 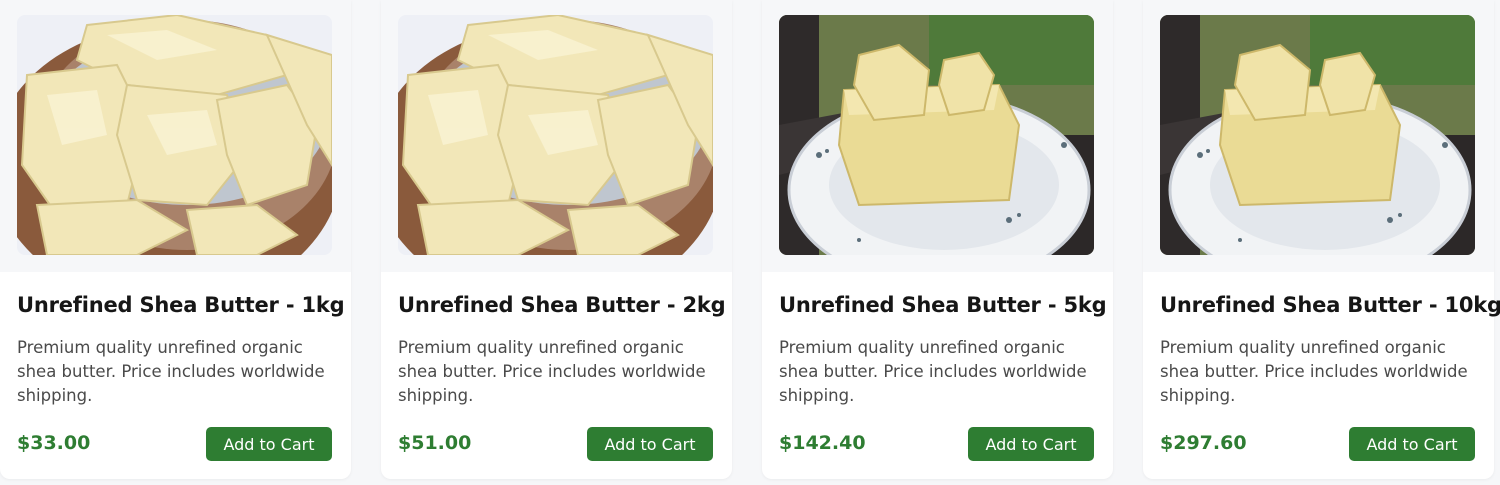 I want to click on product-title: Unrefined Shea Butter - 5kg, so click(x=944, y=305).